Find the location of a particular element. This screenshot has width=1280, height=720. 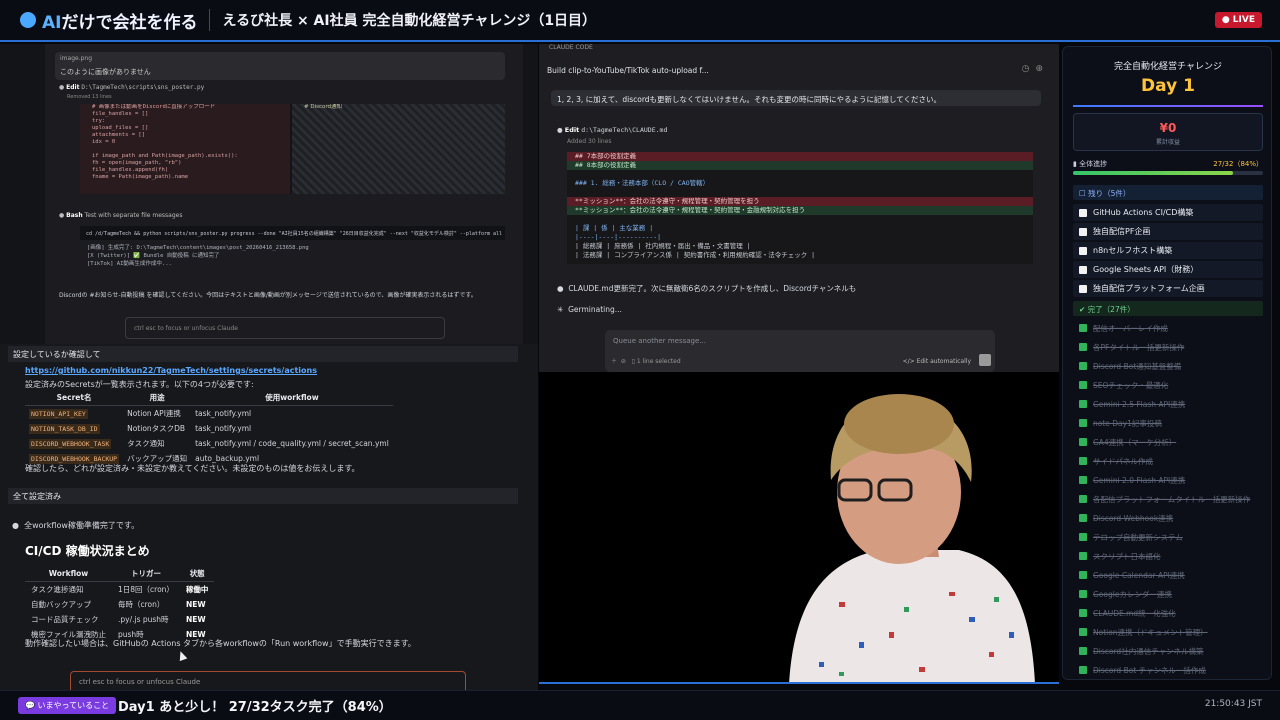

image-attachment-card: image.png このように画像がありません is located at coordinates (280, 66).